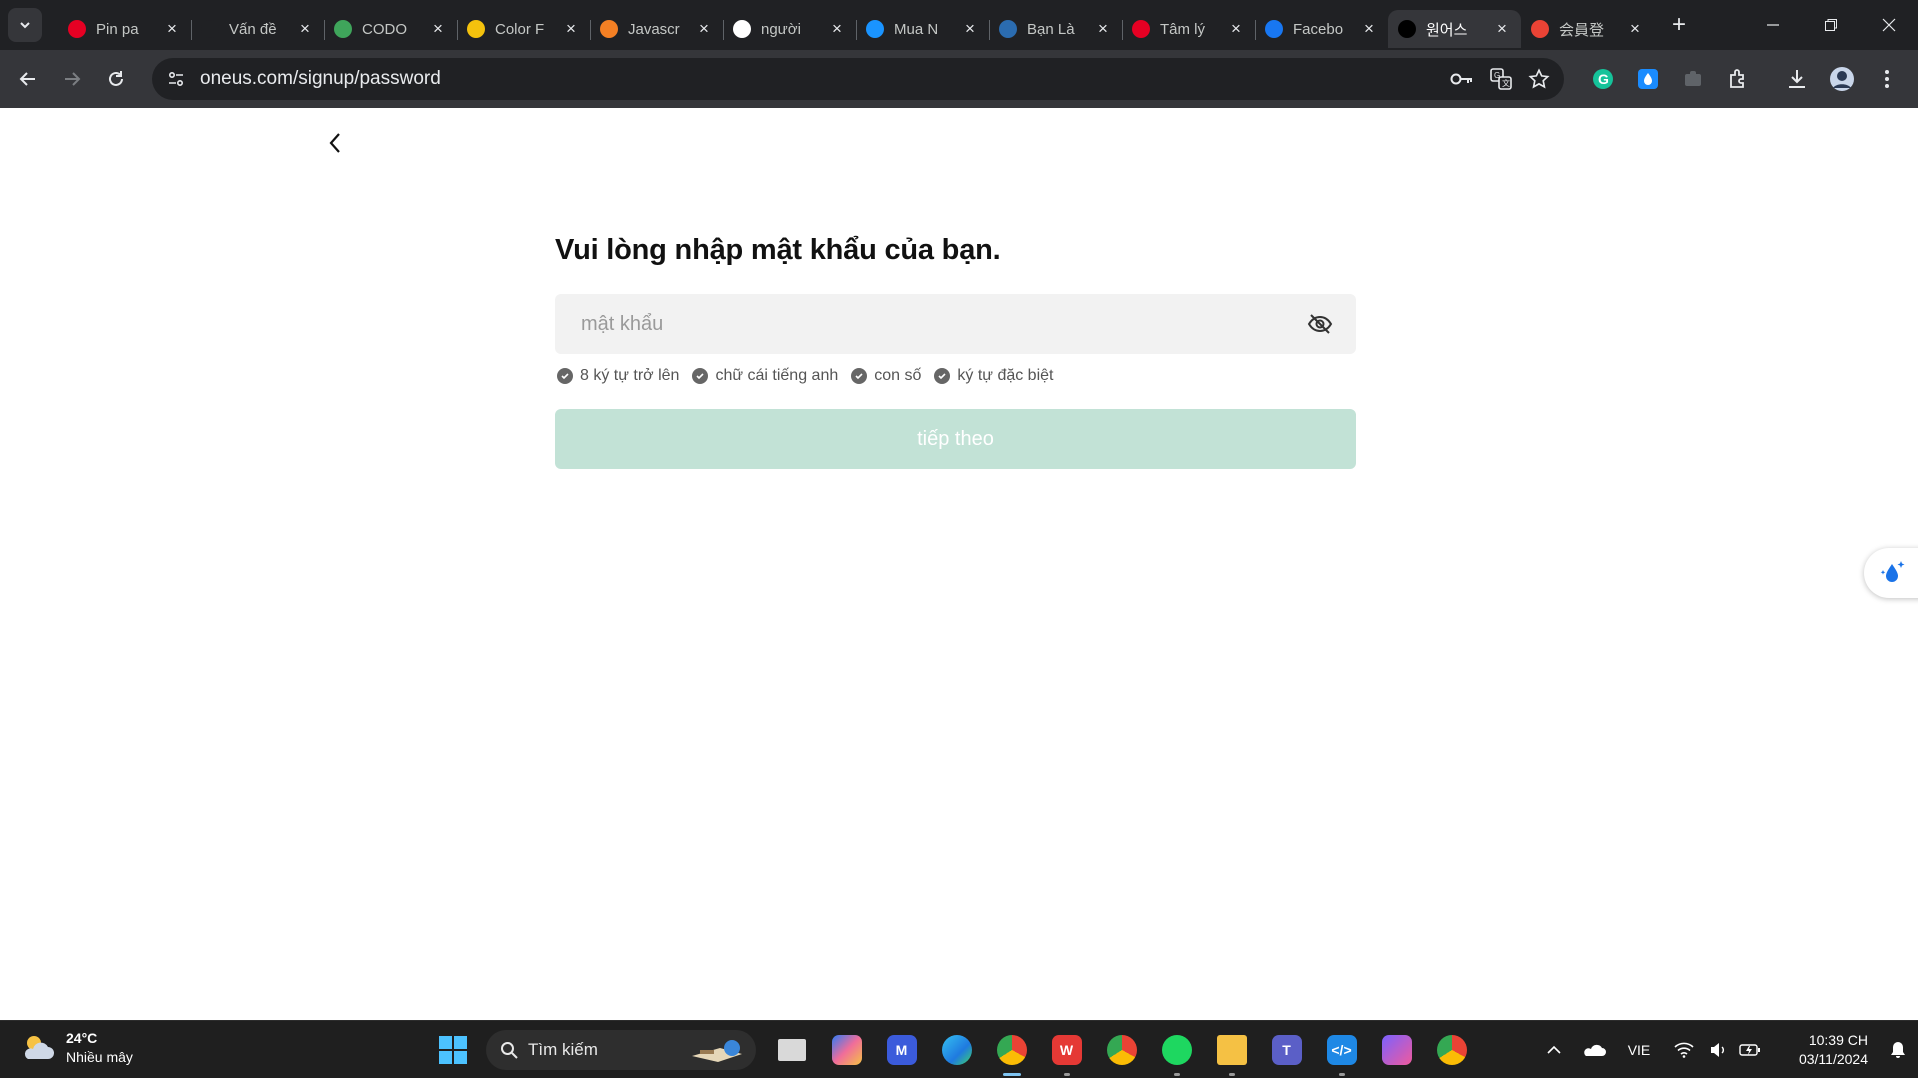 This screenshot has height=1078, width=1918. I want to click on mountain-icon, so click(1396, 1050).